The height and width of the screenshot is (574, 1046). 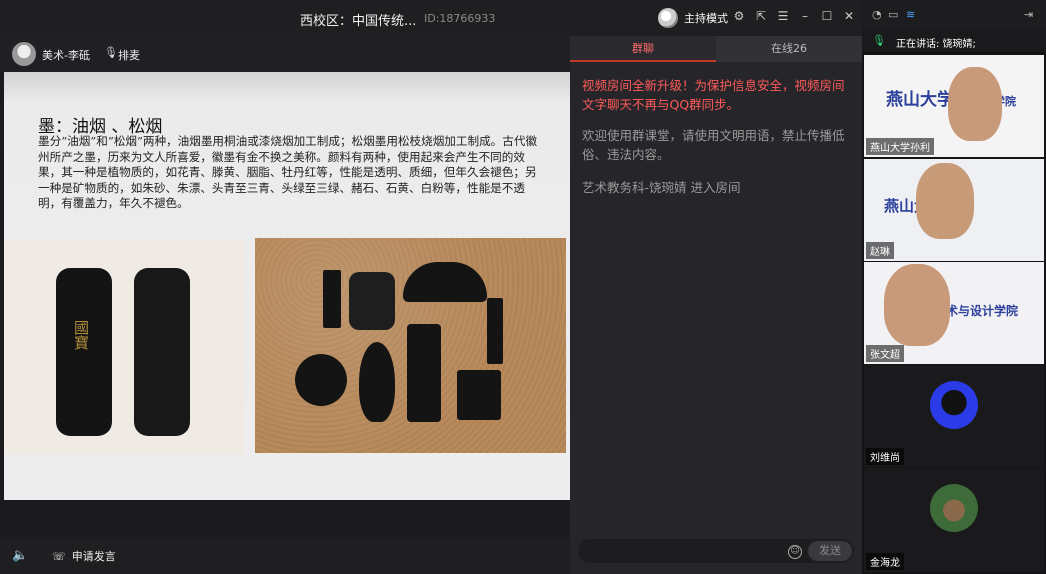 What do you see at coordinates (900, 146) in the screenshot?
I see `participant-name: 燕山大学孙利` at bounding box center [900, 146].